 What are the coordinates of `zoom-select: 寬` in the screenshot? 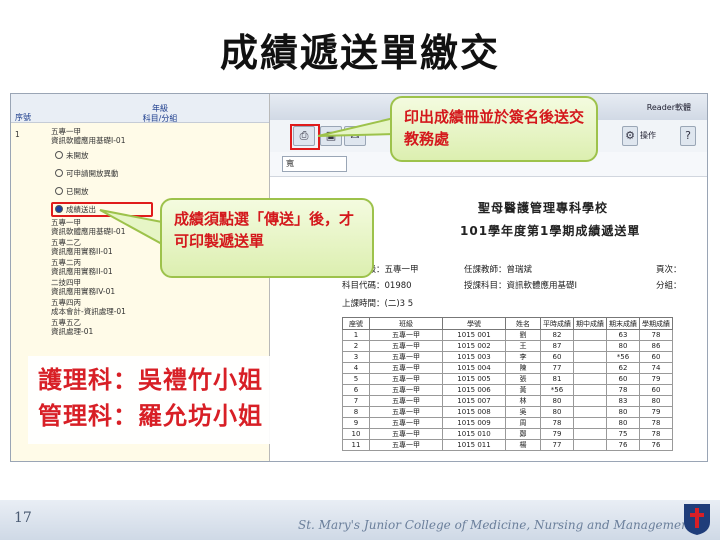 It's located at (314, 164).